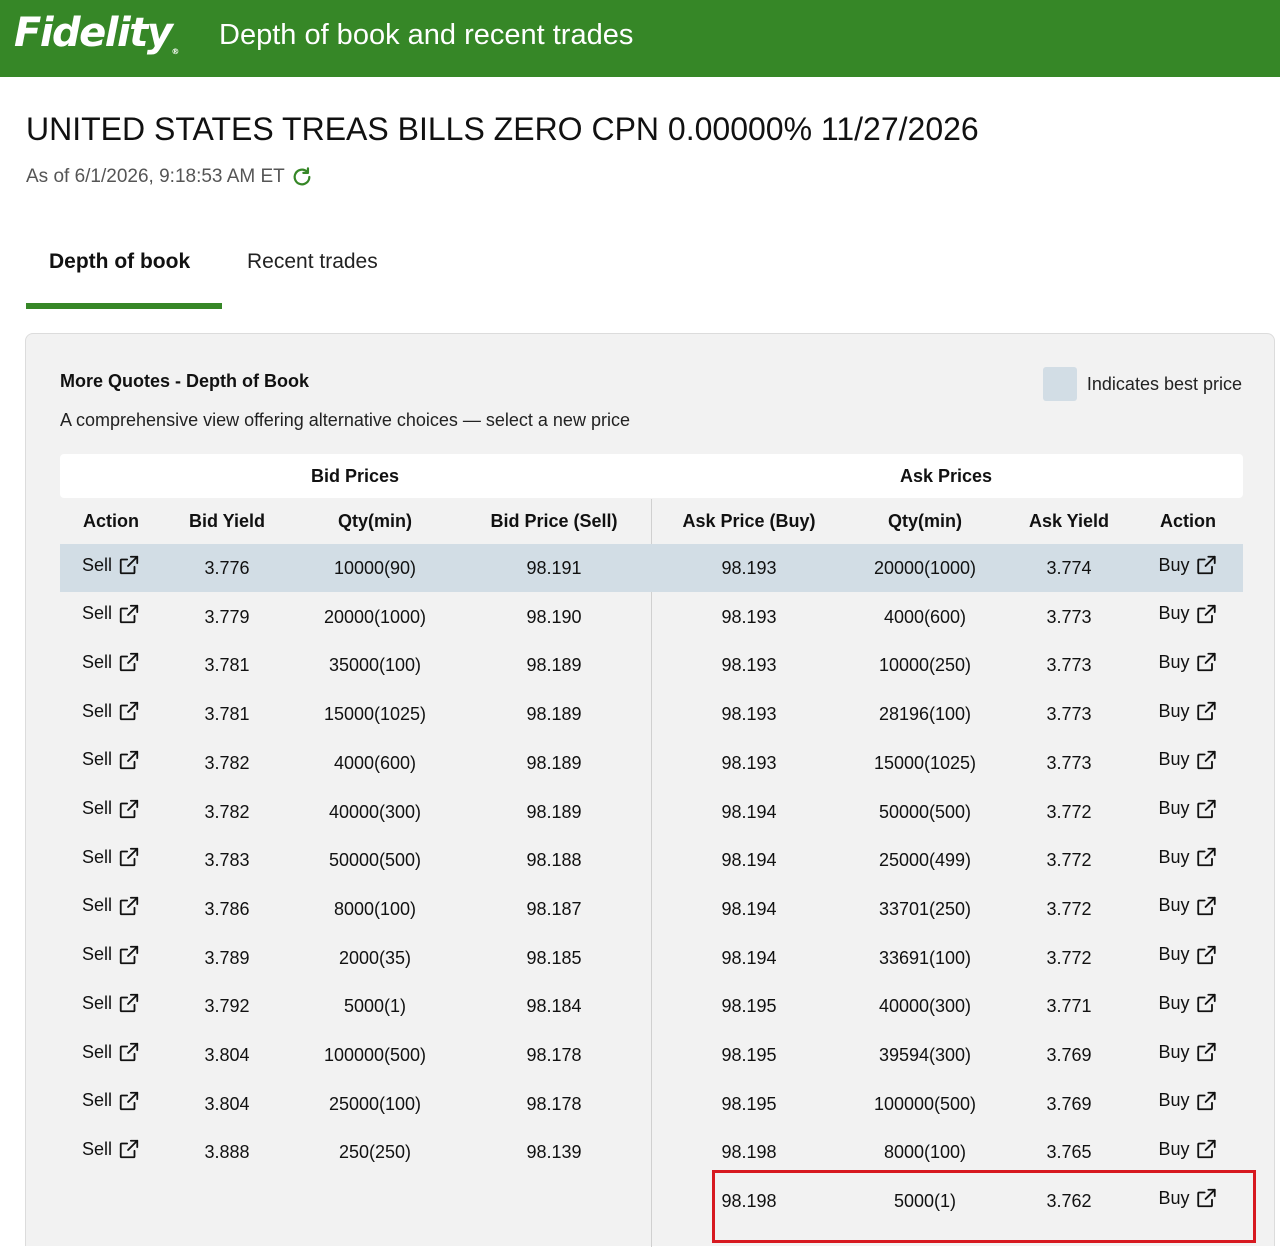 This screenshot has width=1280, height=1247. What do you see at coordinates (227, 521) in the screenshot?
I see `col-bid-yield: Bid Yield` at bounding box center [227, 521].